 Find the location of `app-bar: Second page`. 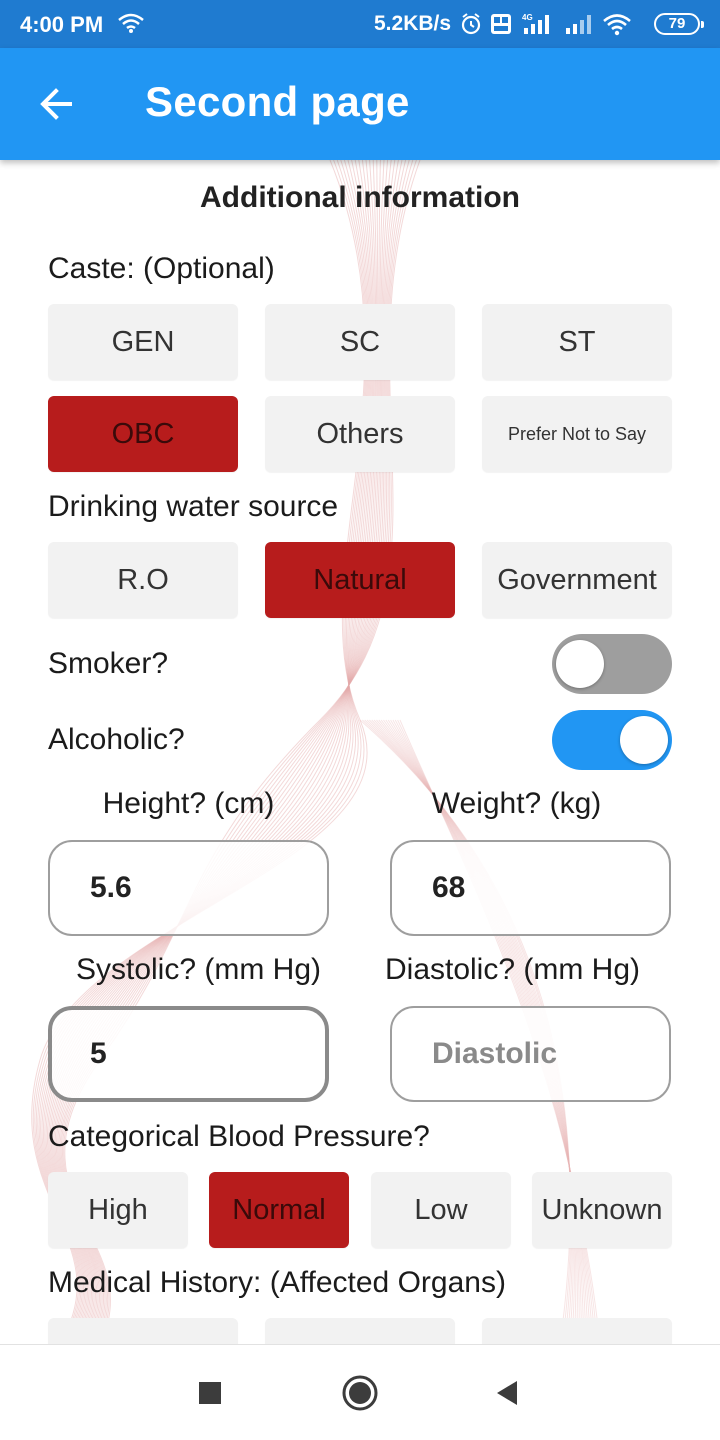

app-bar: Second page is located at coordinates (360, 104).